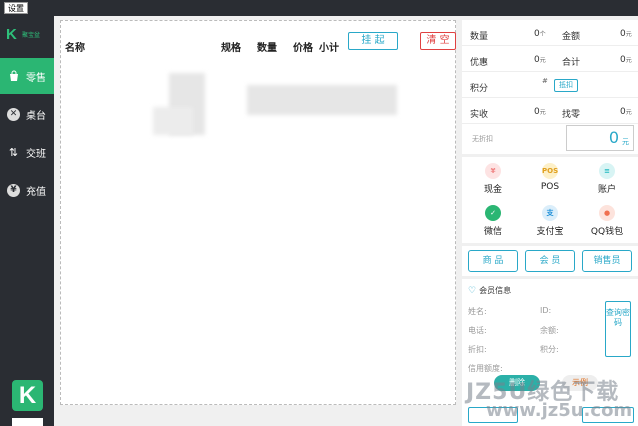  Describe the element at coordinates (13, 190) in the screenshot. I see `yen-circle-icon: ¥` at that location.